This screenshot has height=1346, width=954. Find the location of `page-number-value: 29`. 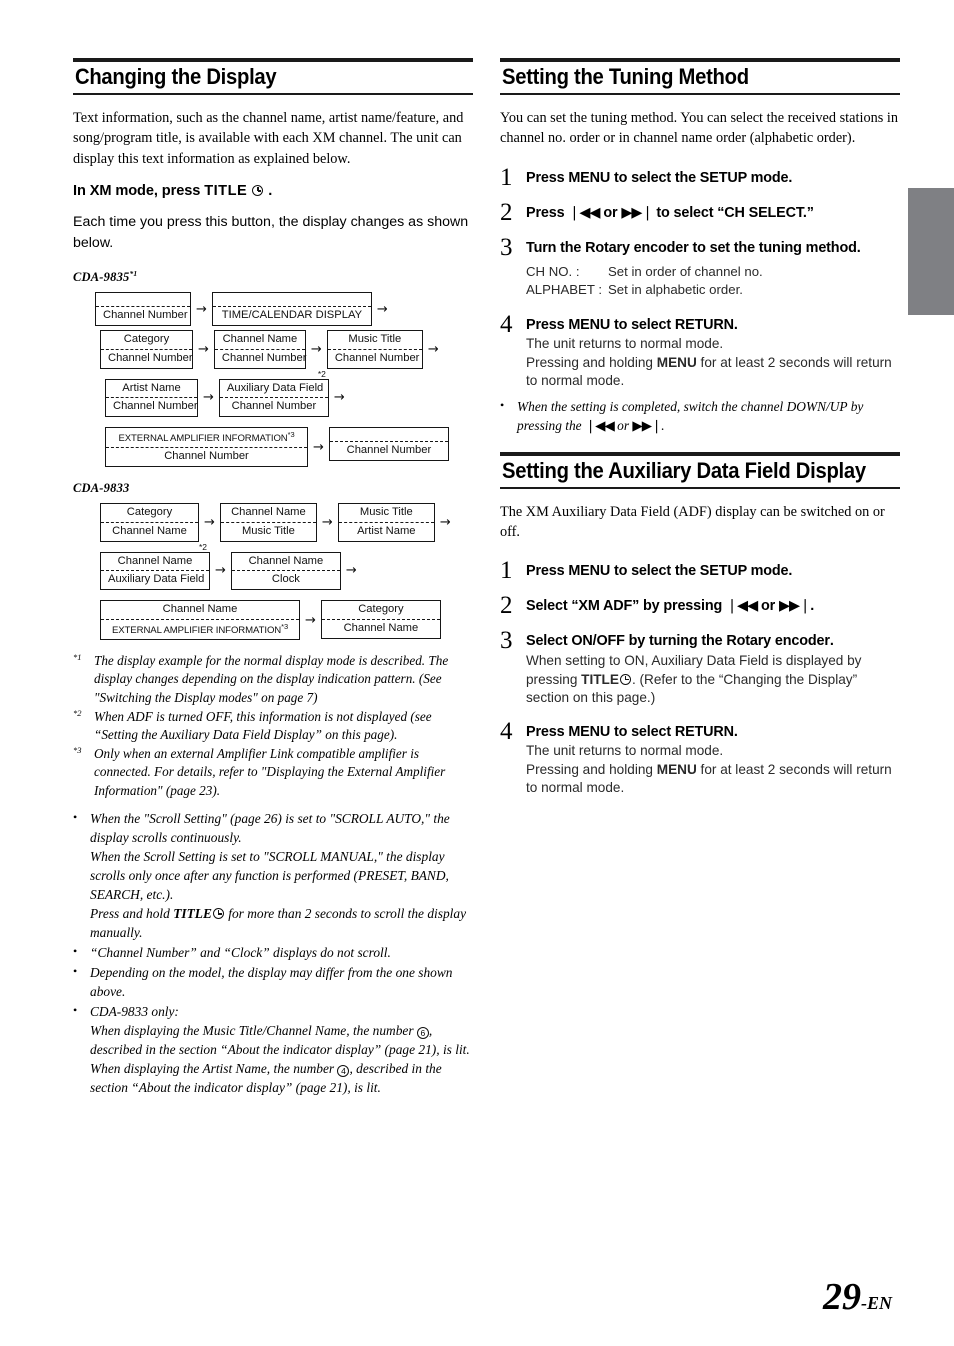

page-number-value: 29 is located at coordinates (842, 1297).